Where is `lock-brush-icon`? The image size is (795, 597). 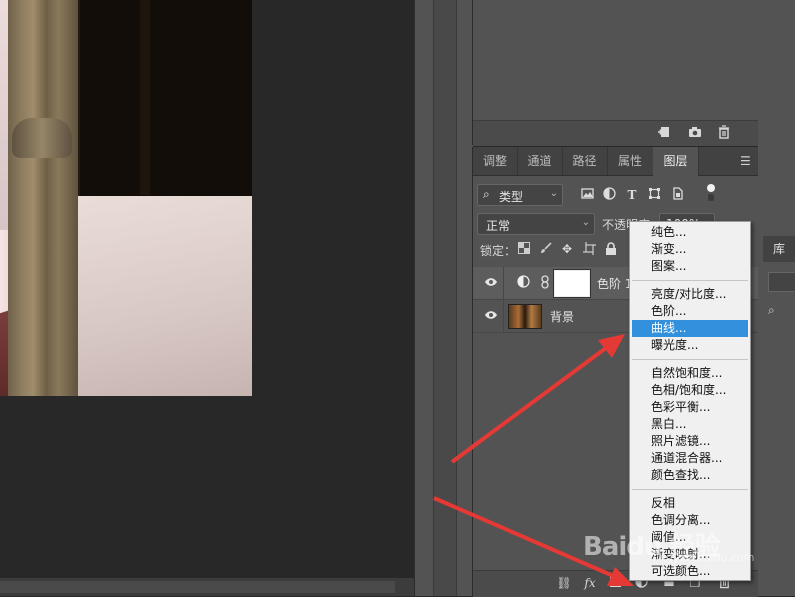
lock-brush-icon is located at coordinates (546, 250).